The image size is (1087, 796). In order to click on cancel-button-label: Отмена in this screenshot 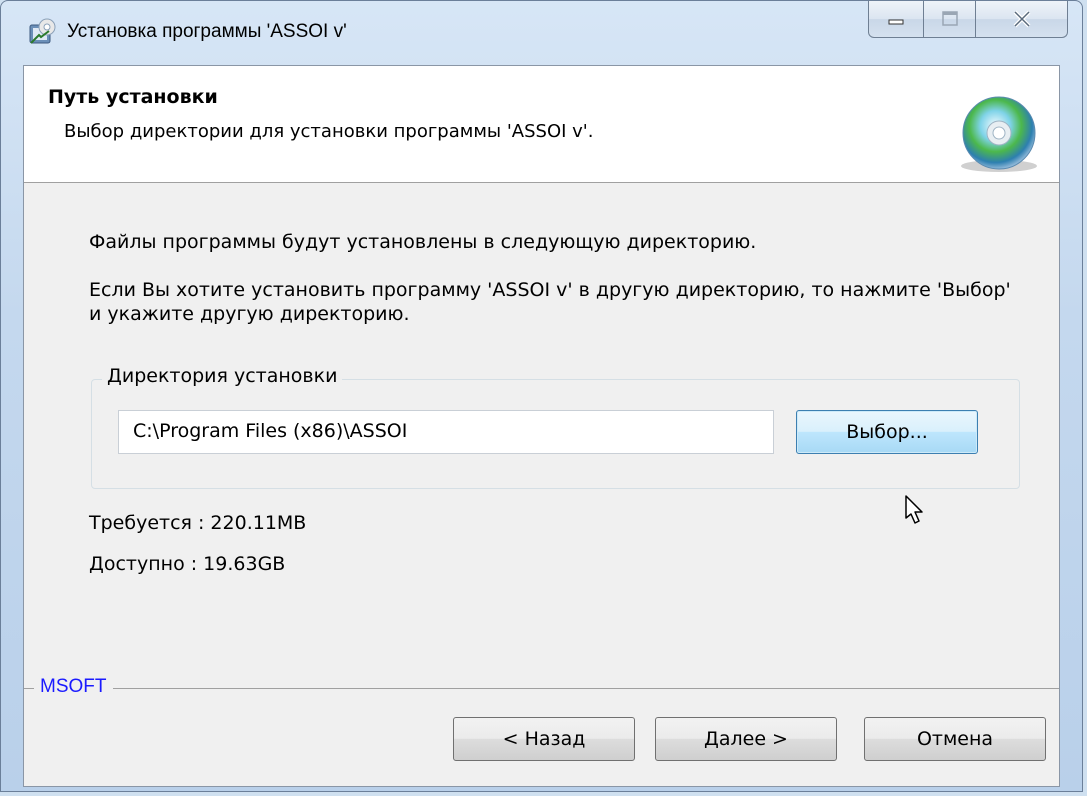, I will do `click(955, 739)`.